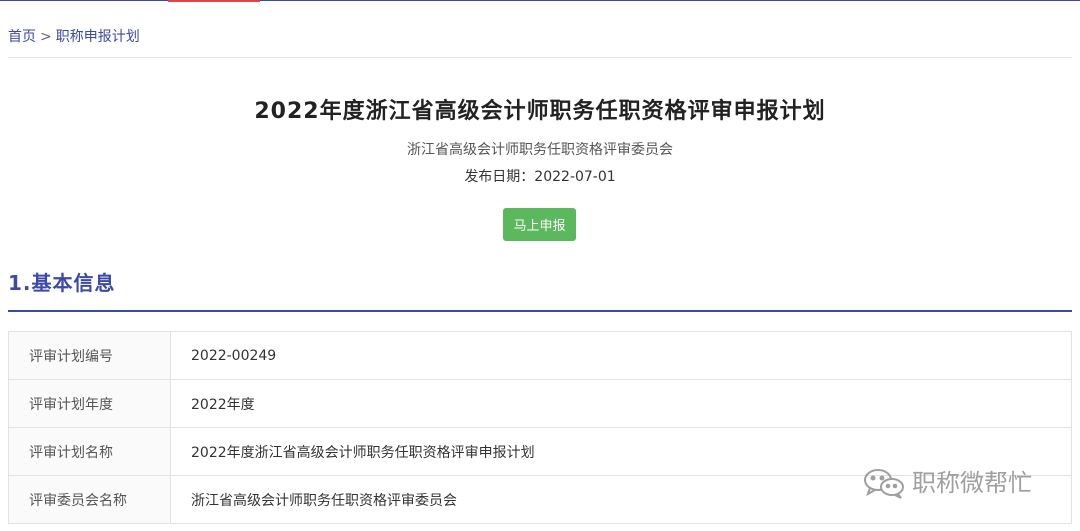  Describe the element at coordinates (89, 403) in the screenshot. I see `row-label: 评审计划年度` at that location.